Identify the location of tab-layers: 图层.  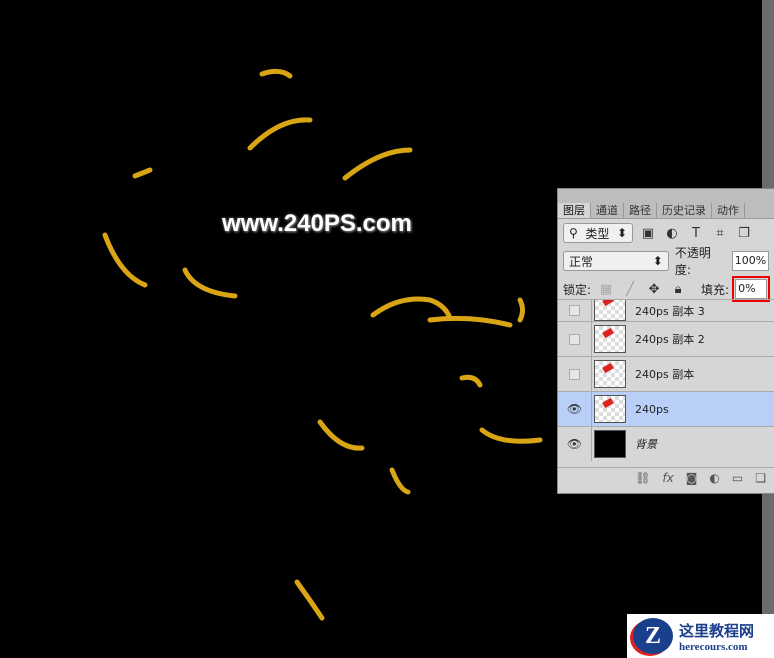
(574, 210).